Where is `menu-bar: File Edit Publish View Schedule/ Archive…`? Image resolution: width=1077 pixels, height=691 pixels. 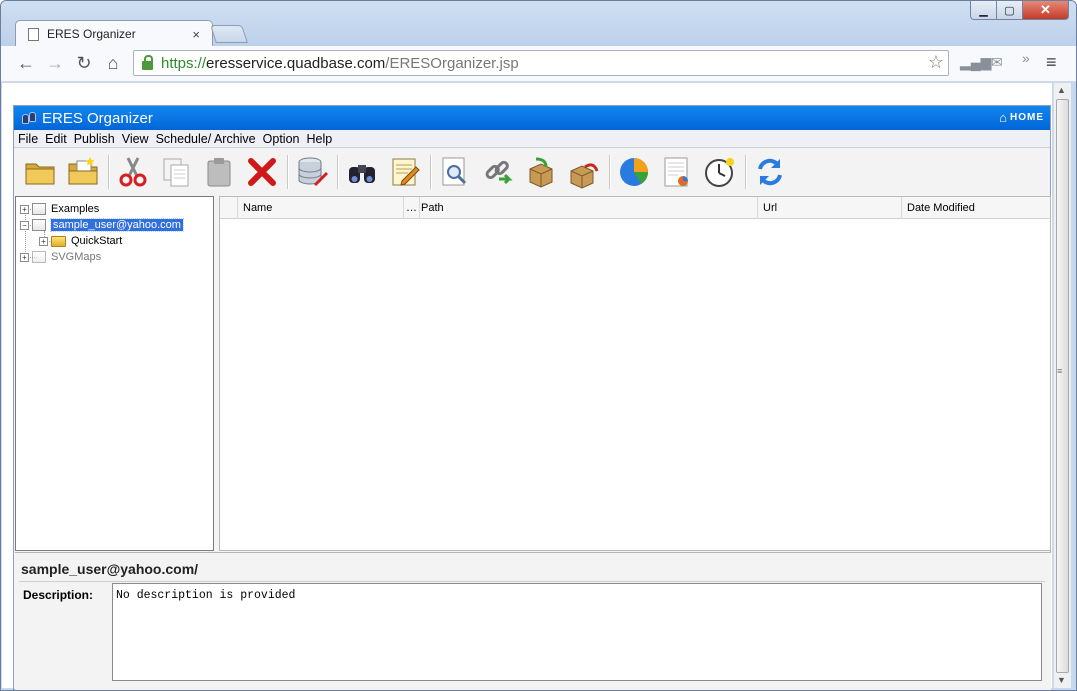 menu-bar: File Edit Publish View Schedule/ Archive… is located at coordinates (532, 139).